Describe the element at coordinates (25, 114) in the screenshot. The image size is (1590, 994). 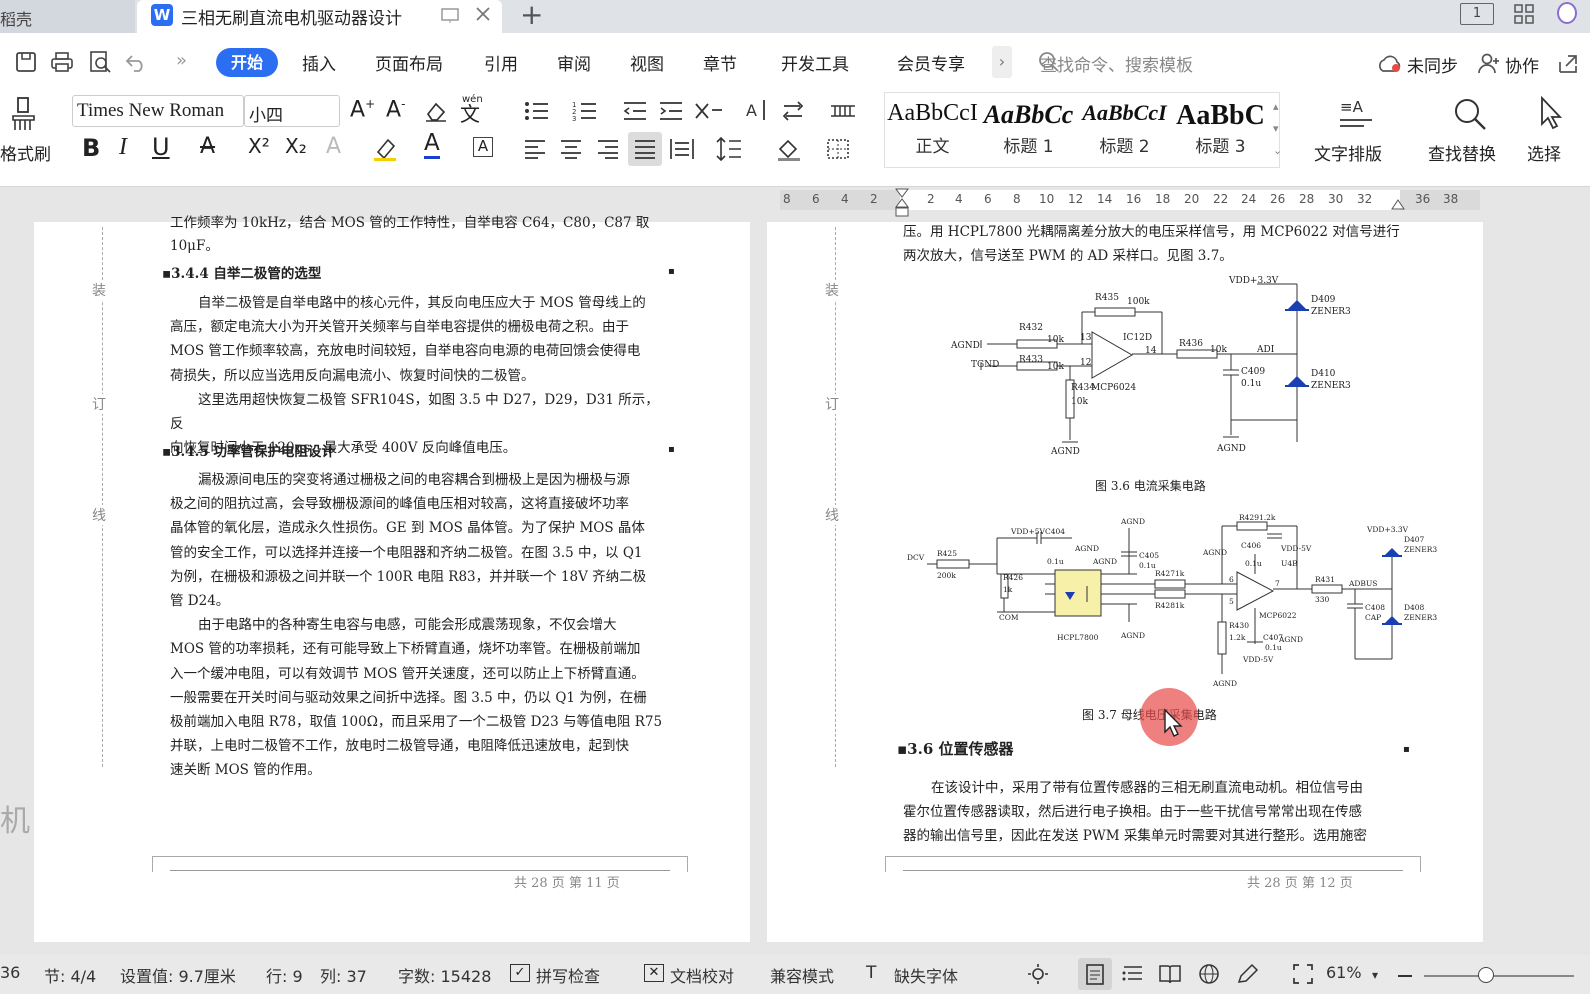
I see `format-painter-icon` at that location.